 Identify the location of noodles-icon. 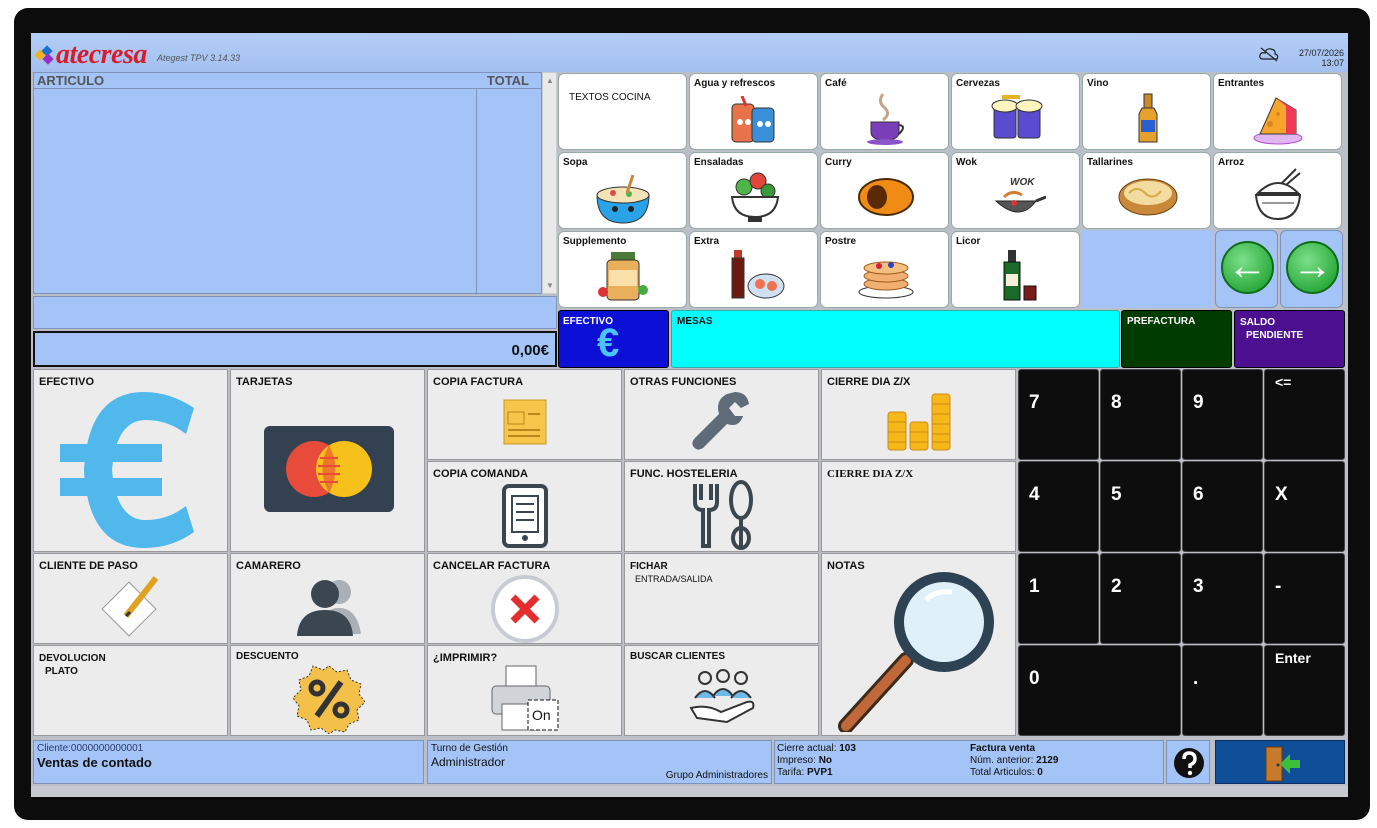
(1148, 197).